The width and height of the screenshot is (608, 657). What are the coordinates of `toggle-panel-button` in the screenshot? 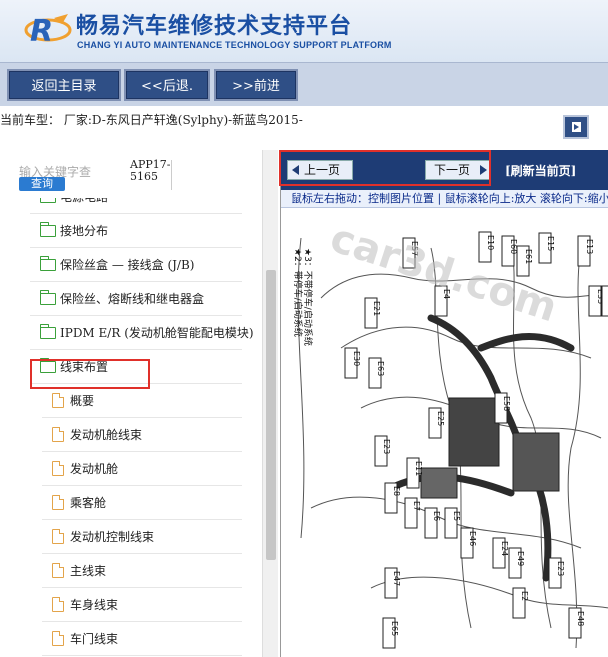 It's located at (576, 127).